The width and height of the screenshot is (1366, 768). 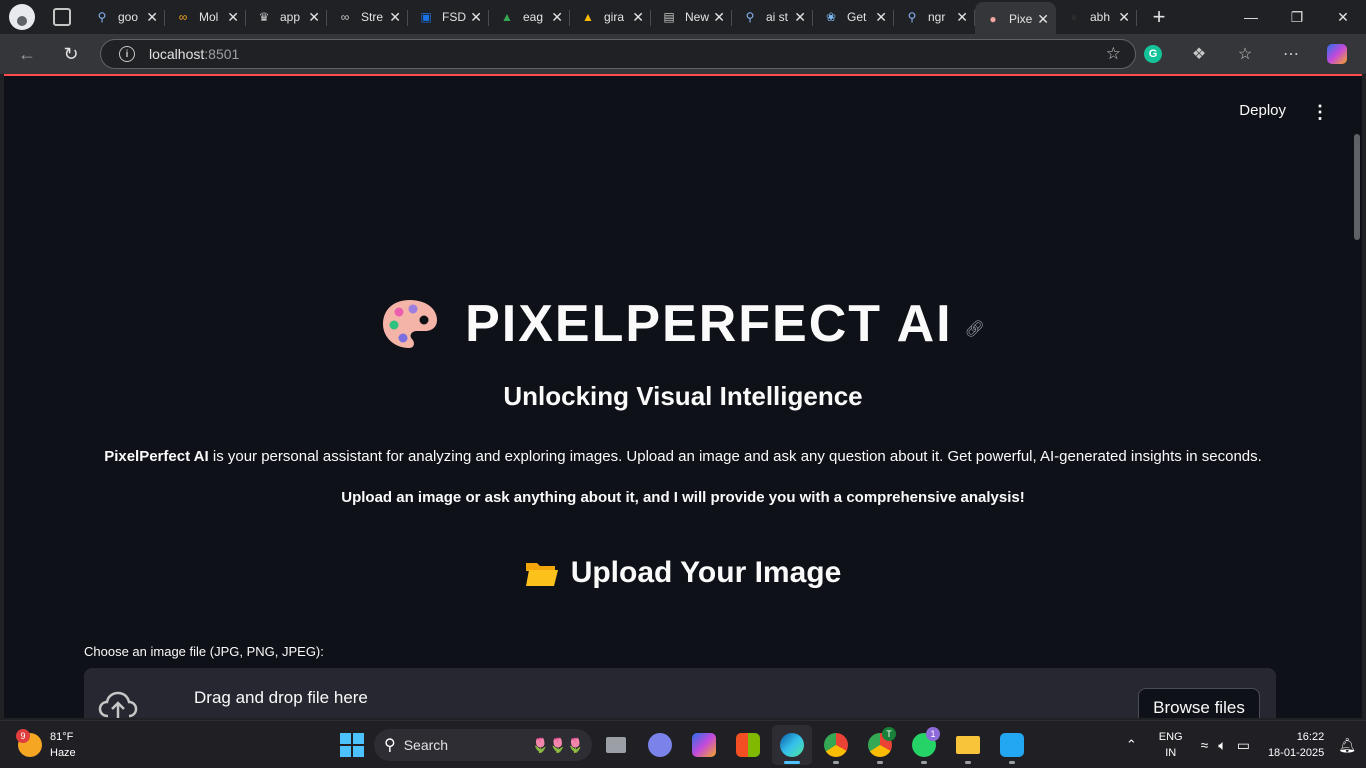 I want to click on whatsapp-badge: 1, so click(x=933, y=734).